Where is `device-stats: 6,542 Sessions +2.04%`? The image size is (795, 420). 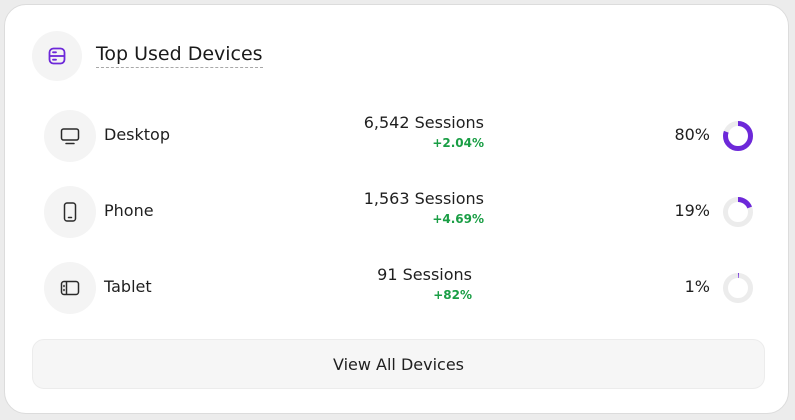 device-stats: 6,542 Sessions +2.04% is located at coordinates (424, 131).